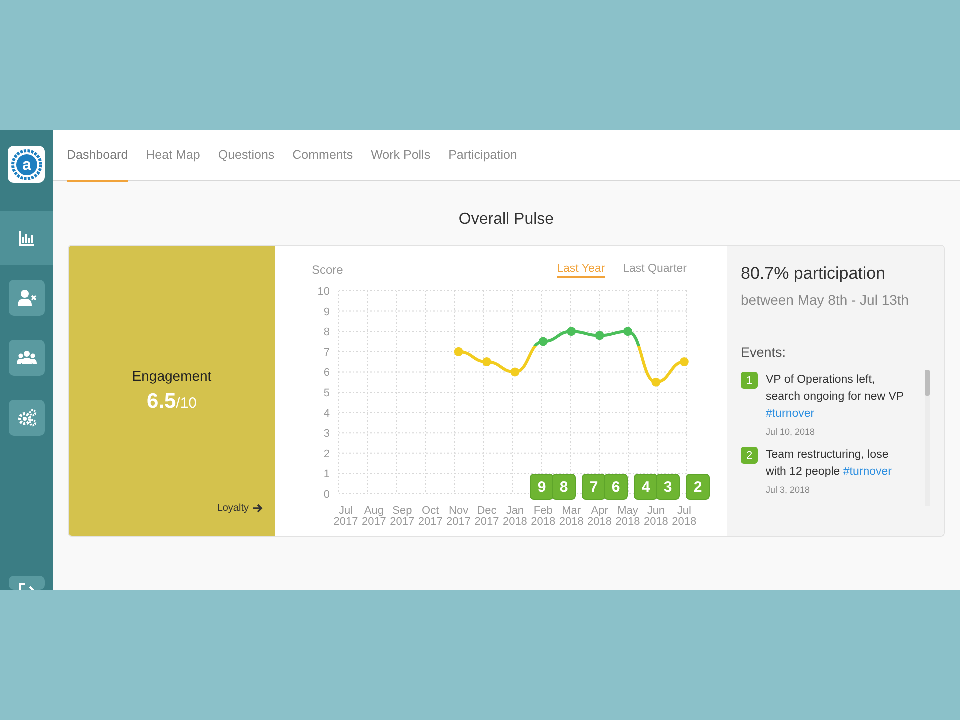 Image resolution: width=960 pixels, height=720 pixels. Describe the element at coordinates (327, 312) in the screenshot. I see `y-tick-label: 9` at that location.